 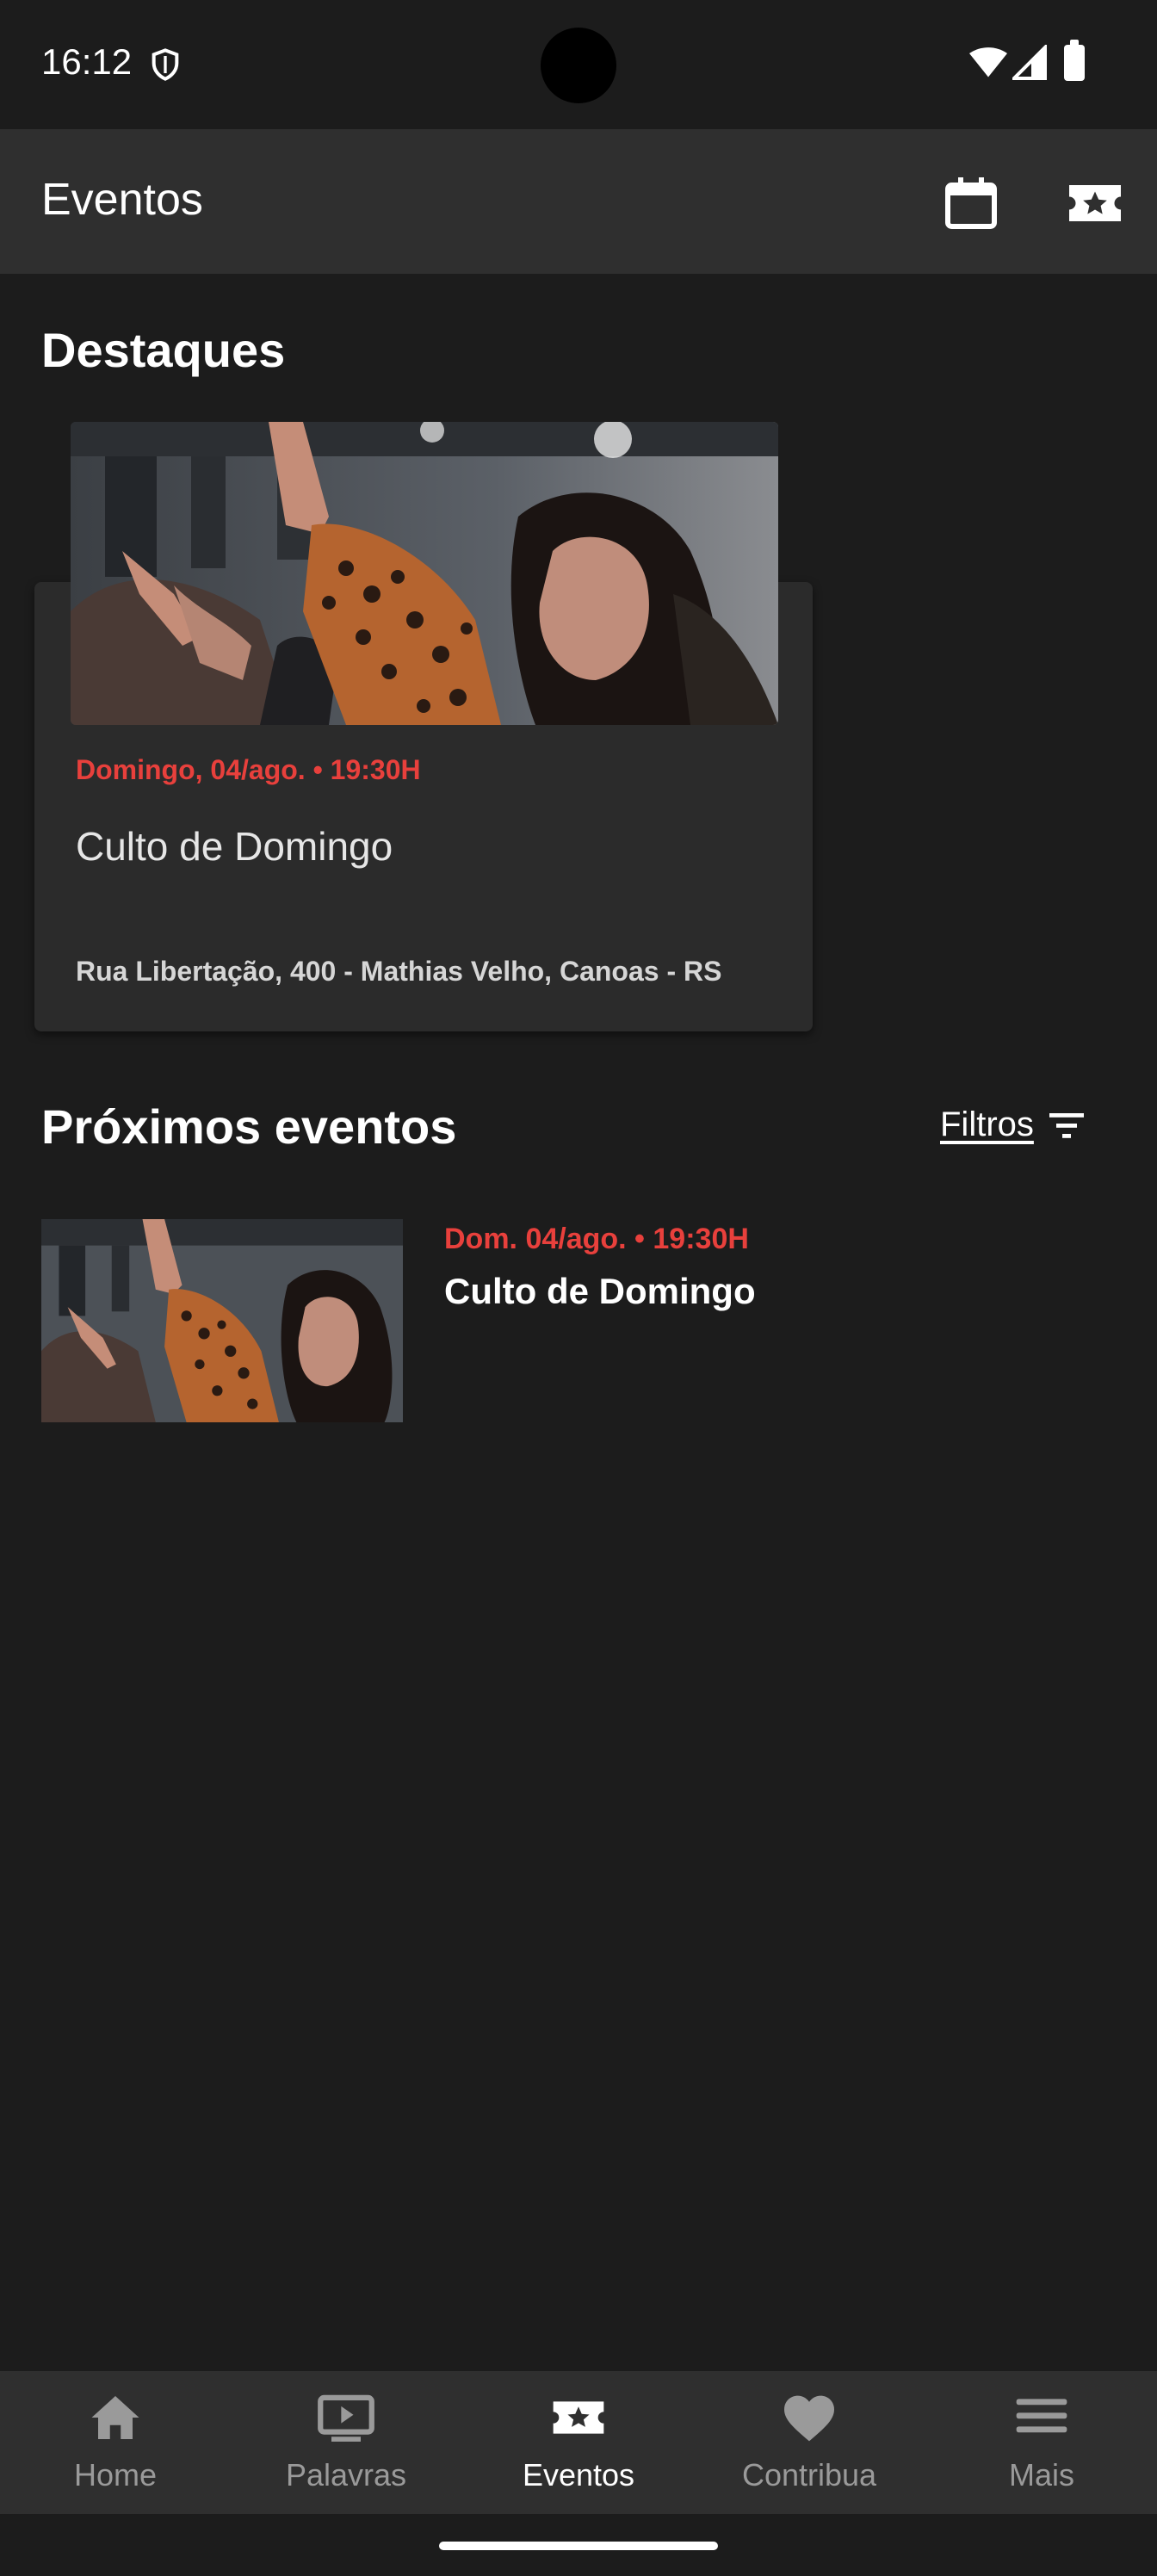 I want to click on nav-label: Mais, so click(x=1041, y=2474).